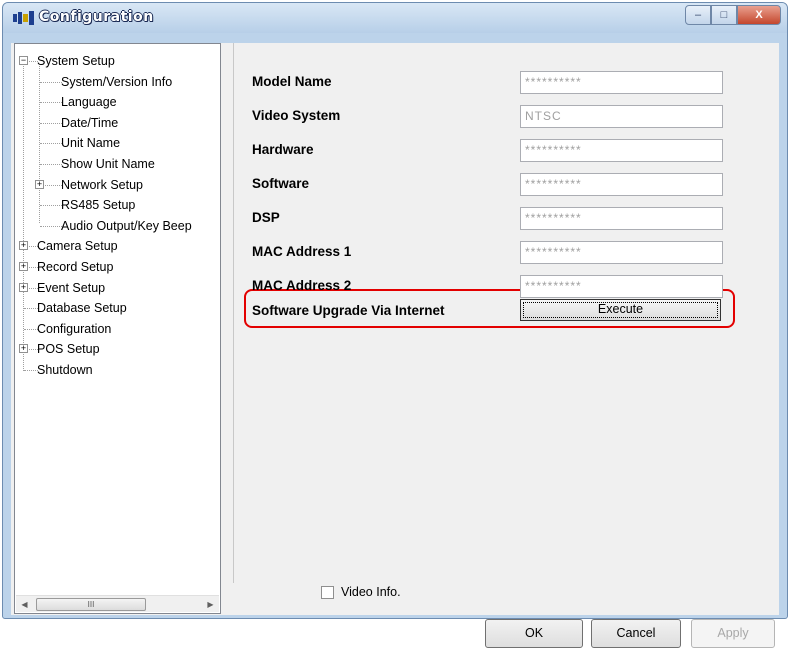 The image size is (790, 648). What do you see at coordinates (302, 285) in the screenshot?
I see `field-label: MAC Address 2` at bounding box center [302, 285].